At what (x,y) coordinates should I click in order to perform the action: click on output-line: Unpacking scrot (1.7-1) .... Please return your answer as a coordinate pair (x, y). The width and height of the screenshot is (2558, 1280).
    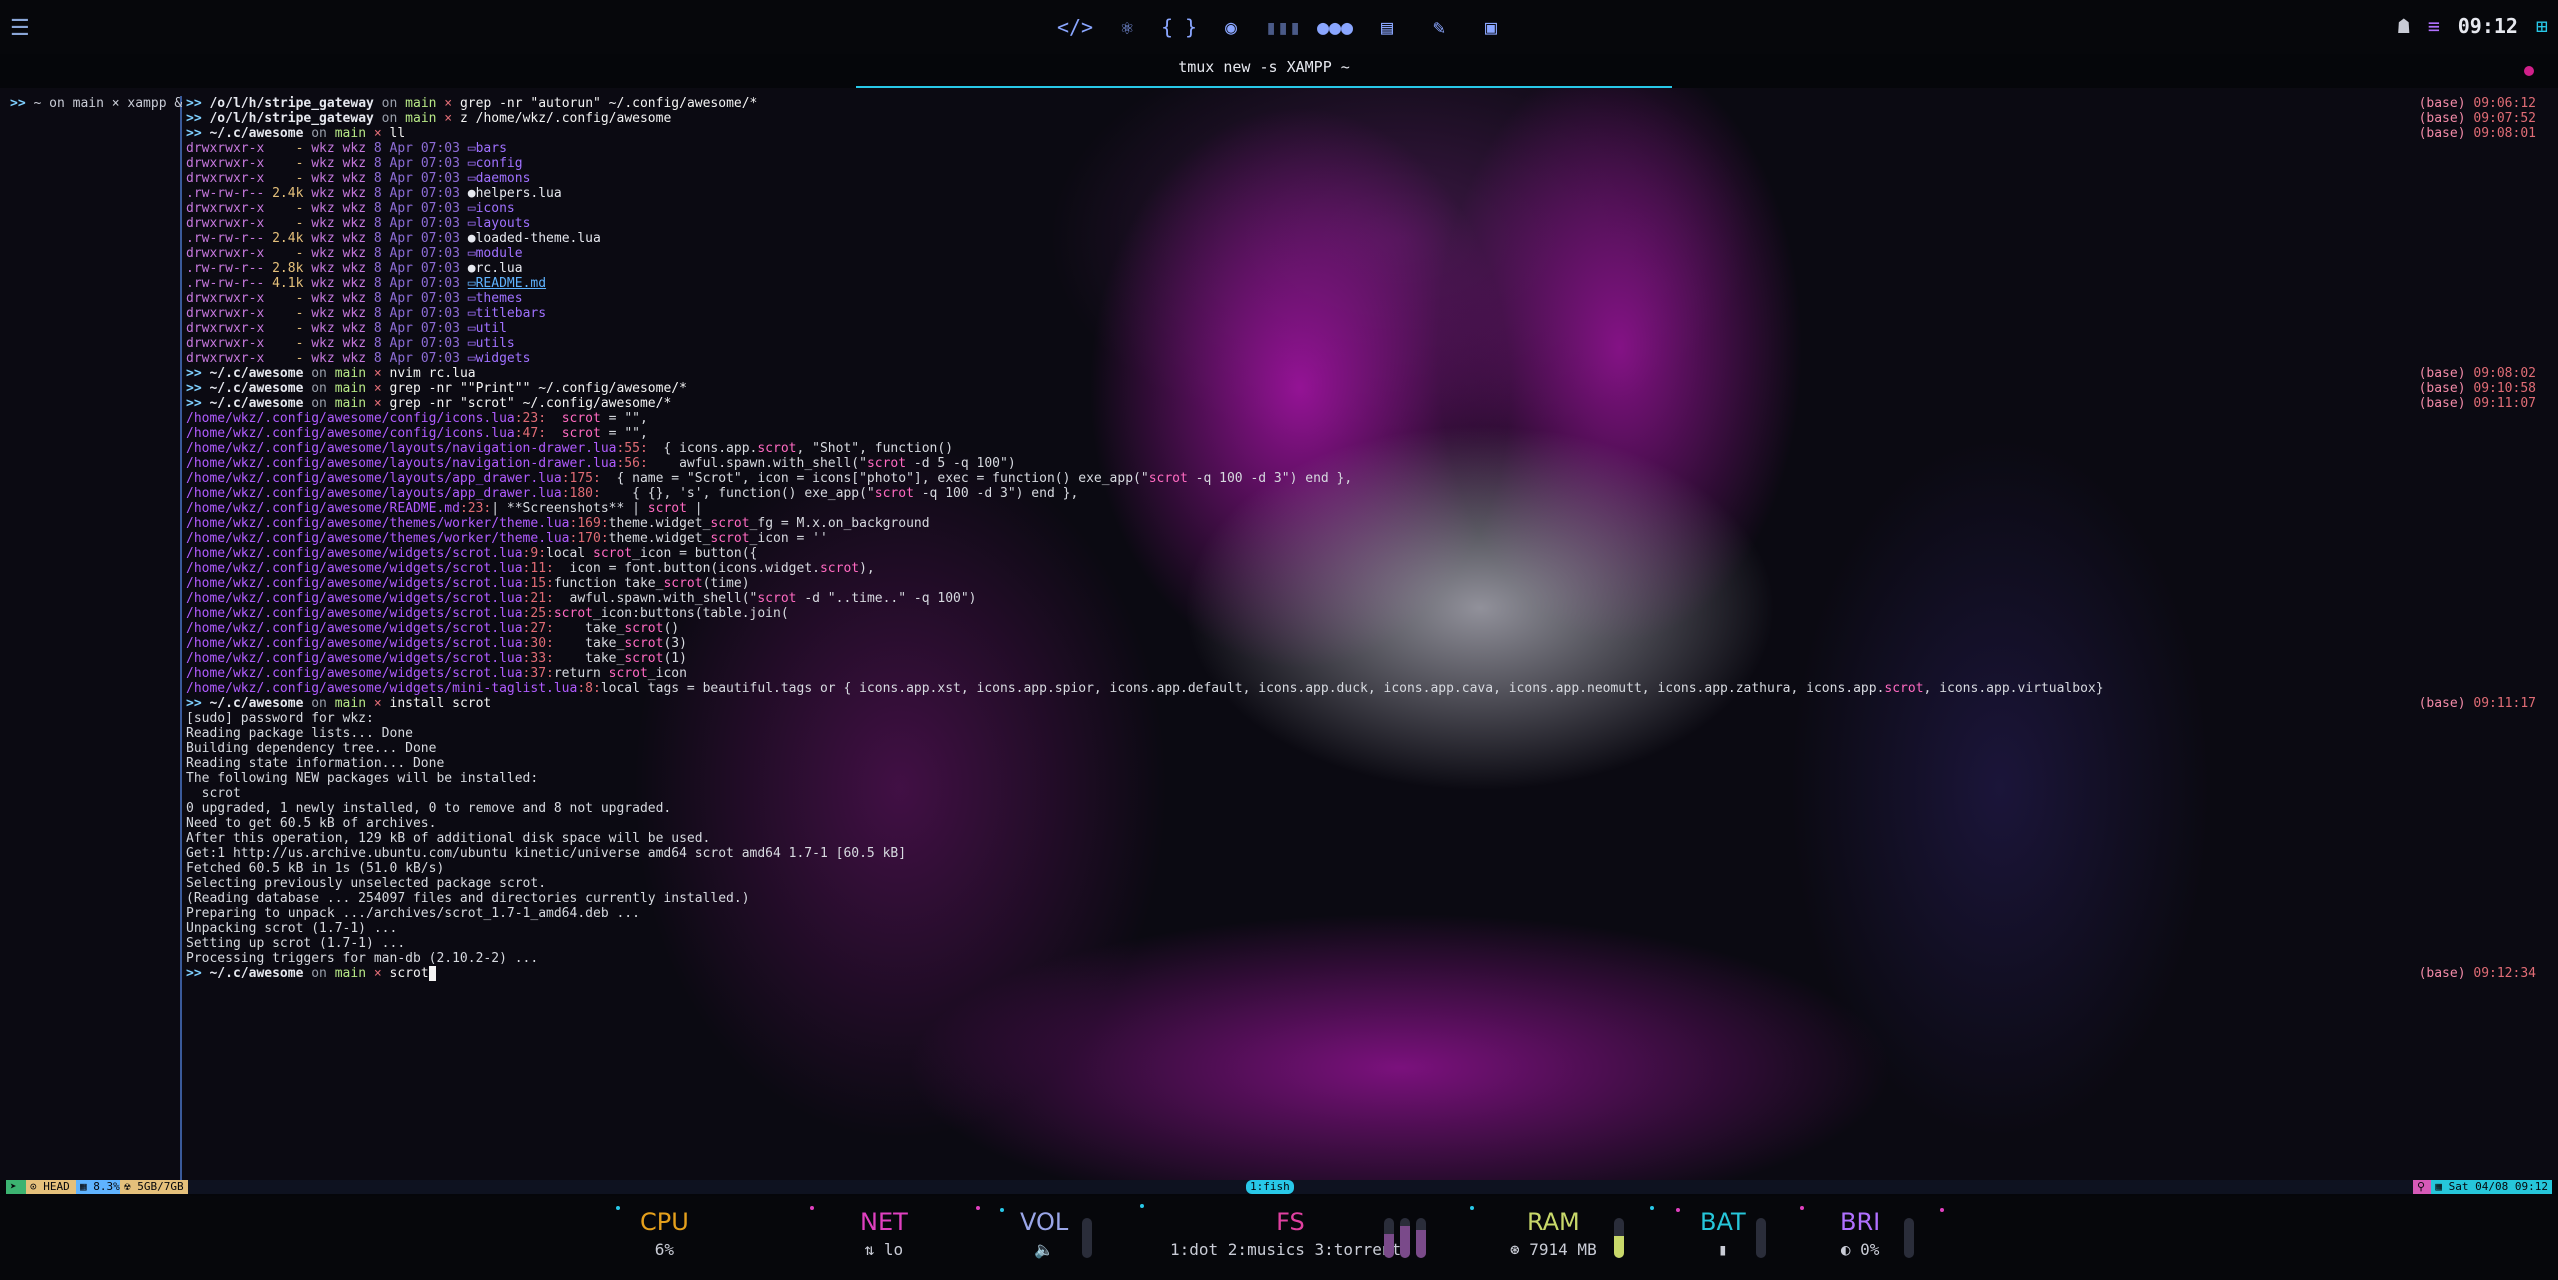
    Looking at the image, I should click on (292, 928).